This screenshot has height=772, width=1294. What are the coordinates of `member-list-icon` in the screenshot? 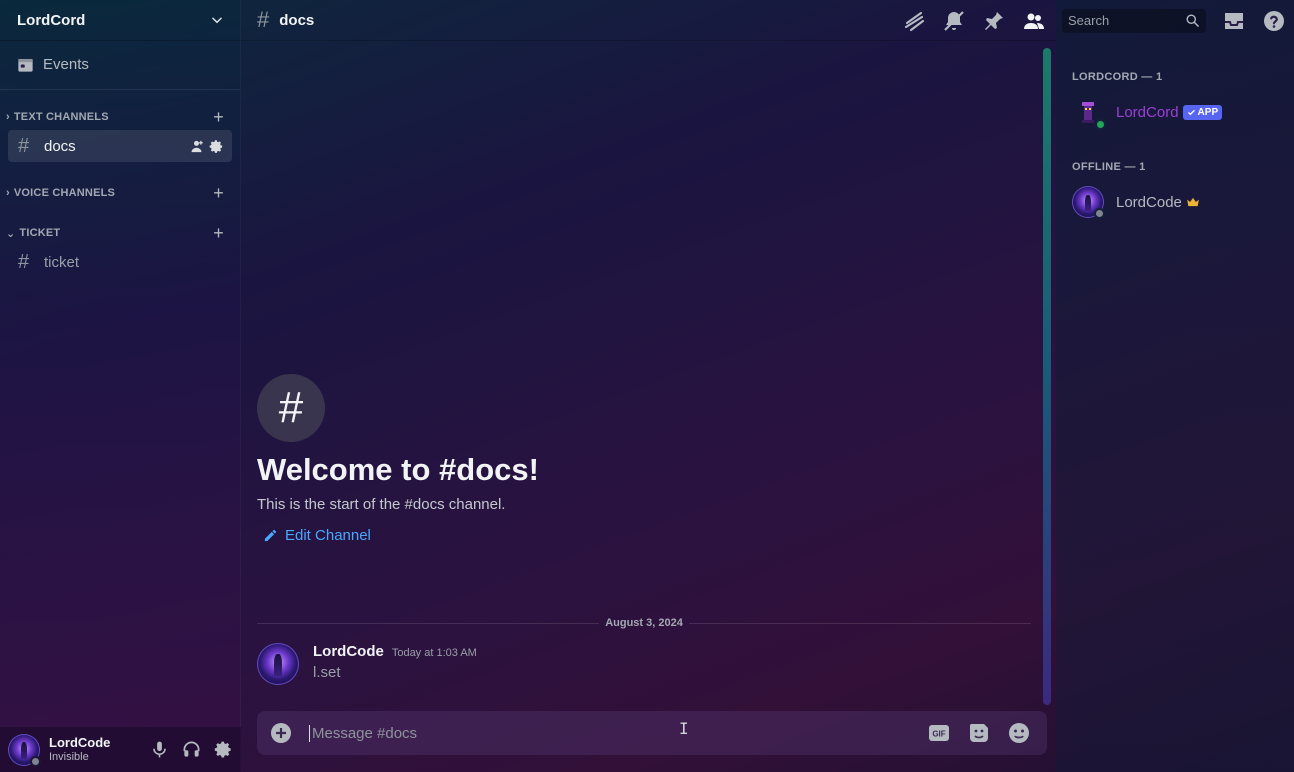 It's located at (1034, 21).